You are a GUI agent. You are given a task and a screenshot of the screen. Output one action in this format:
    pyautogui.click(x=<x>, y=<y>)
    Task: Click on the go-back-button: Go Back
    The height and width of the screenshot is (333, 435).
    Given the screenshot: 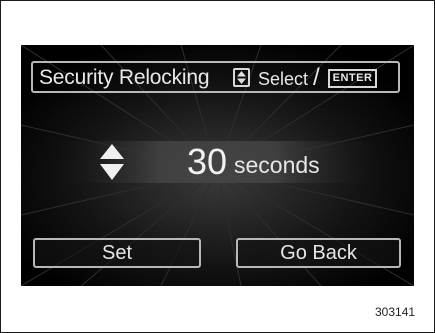 What is the action you would take?
    pyautogui.click(x=318, y=253)
    